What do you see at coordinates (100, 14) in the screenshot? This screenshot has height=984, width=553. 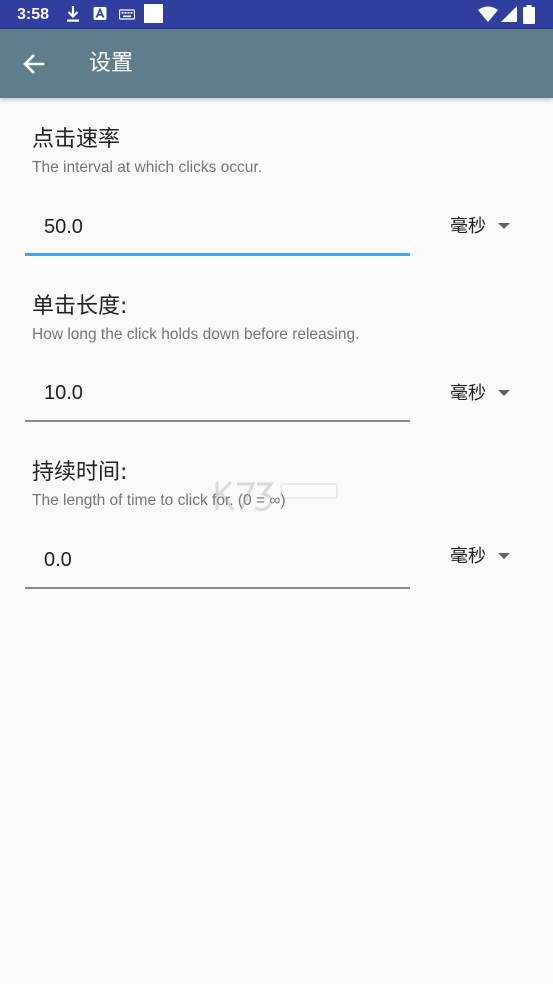 I see `a-box-icon` at bounding box center [100, 14].